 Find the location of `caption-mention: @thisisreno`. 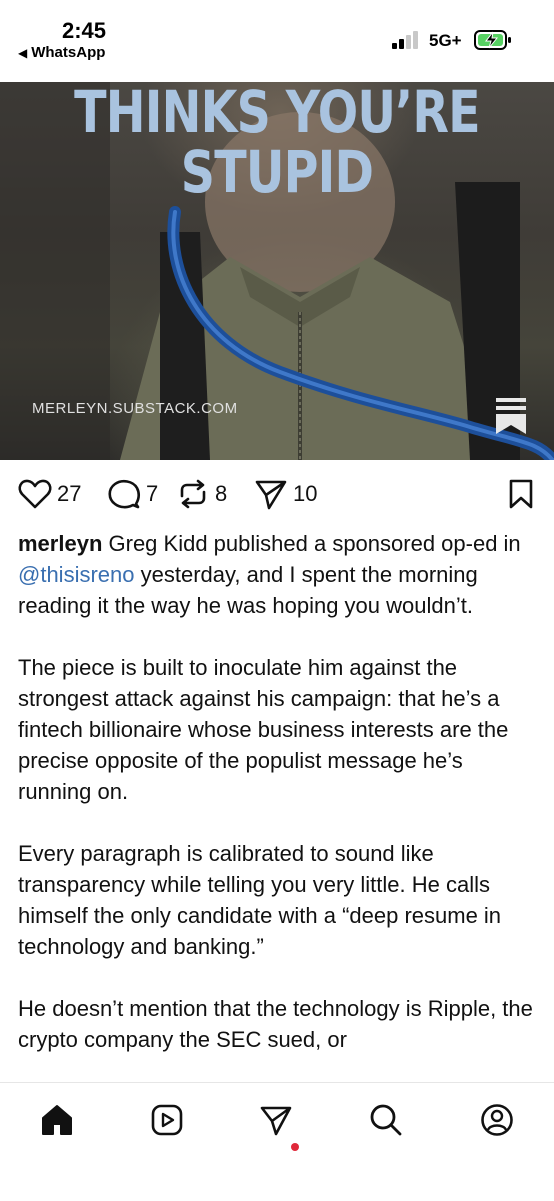

caption-mention: @thisisreno is located at coordinates (76, 574).